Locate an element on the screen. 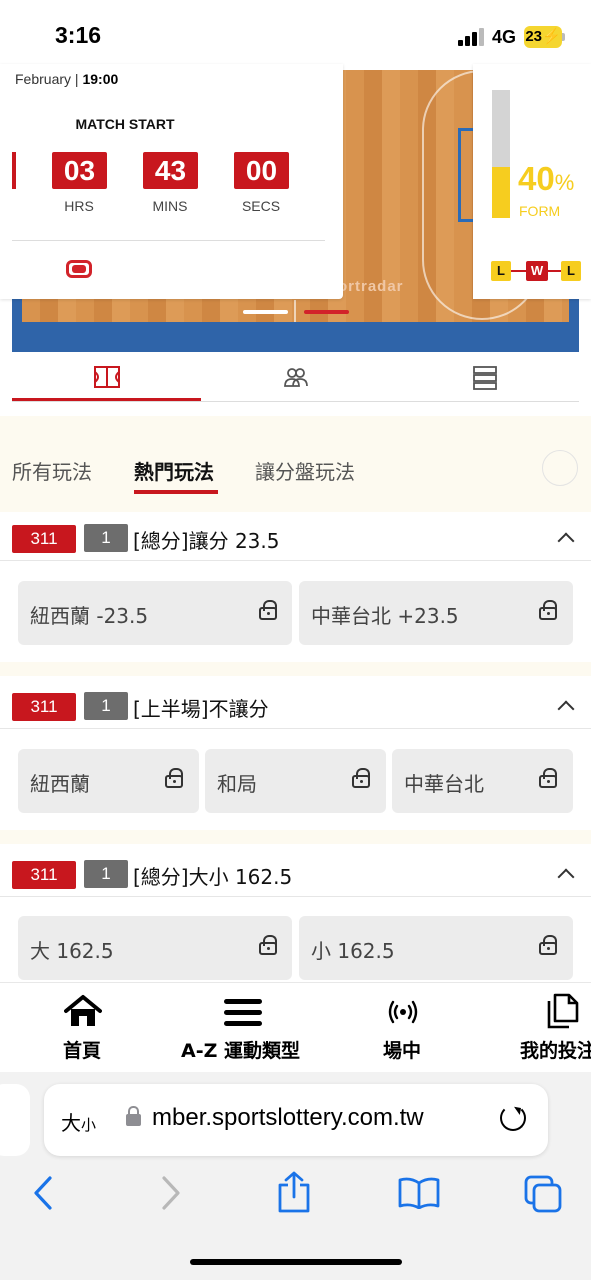  countdown-seconds-label: SECS is located at coordinates (261, 206).